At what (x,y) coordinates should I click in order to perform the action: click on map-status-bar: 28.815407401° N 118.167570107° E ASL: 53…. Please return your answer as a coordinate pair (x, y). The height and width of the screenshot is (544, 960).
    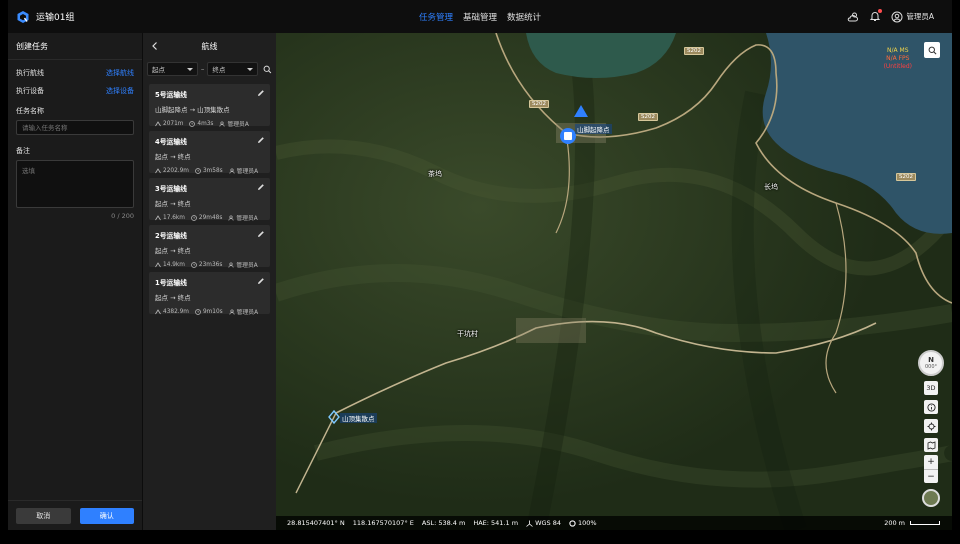
    Looking at the image, I should click on (614, 523).